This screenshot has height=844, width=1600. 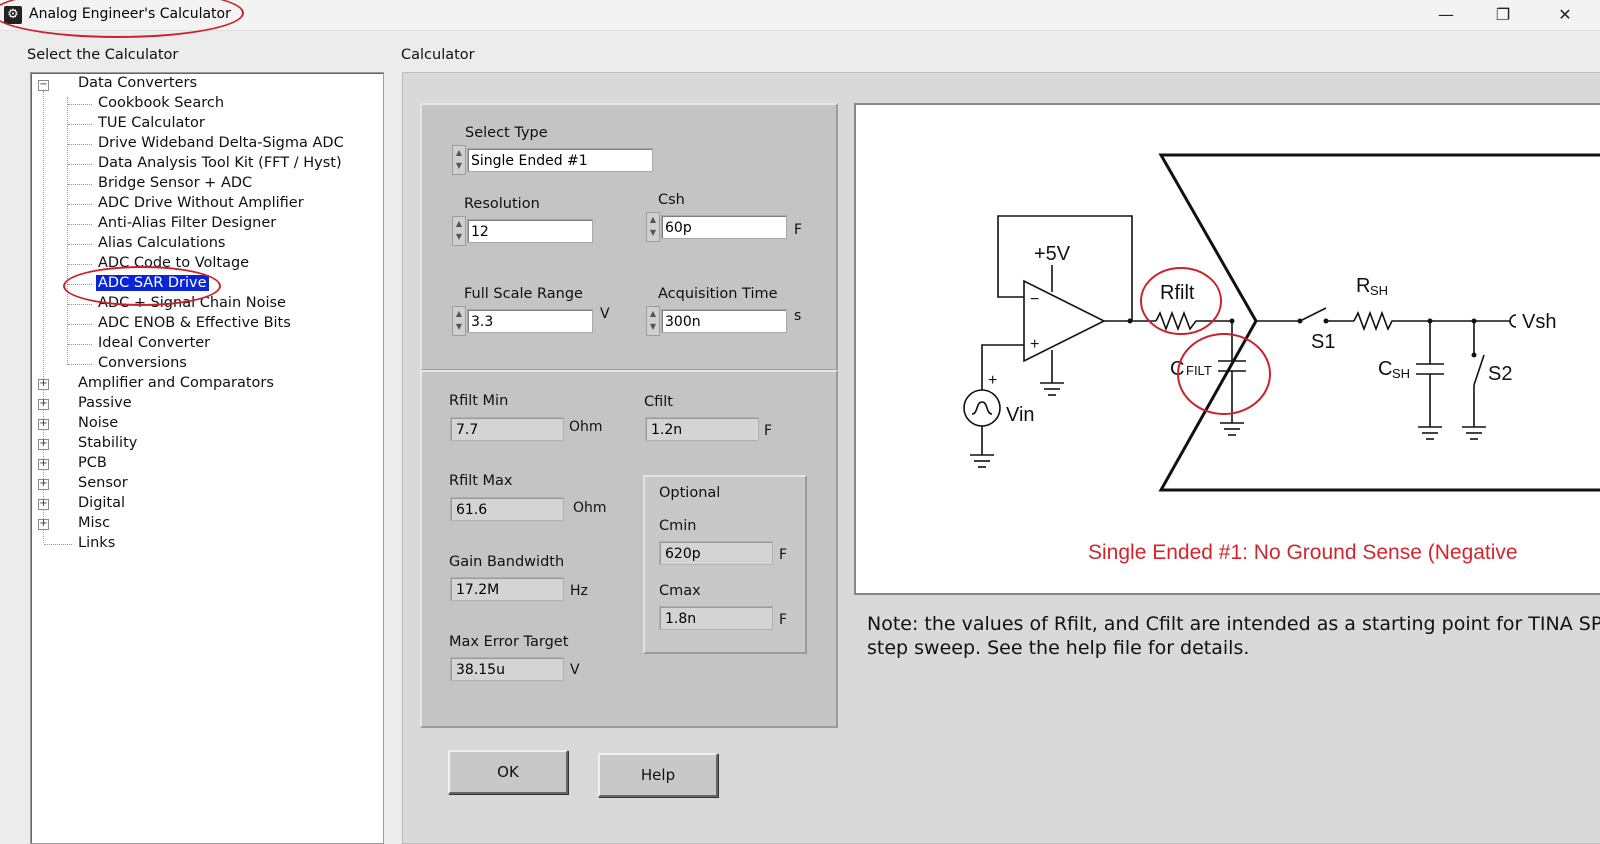 I want to click on opamp-plus-label: +, so click(x=1034, y=344).